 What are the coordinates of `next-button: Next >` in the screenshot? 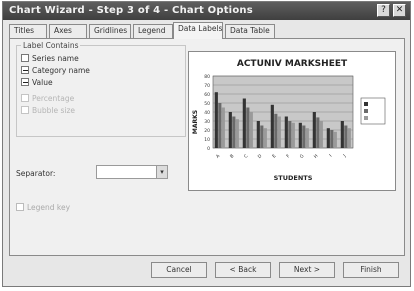 It's located at (307, 270).